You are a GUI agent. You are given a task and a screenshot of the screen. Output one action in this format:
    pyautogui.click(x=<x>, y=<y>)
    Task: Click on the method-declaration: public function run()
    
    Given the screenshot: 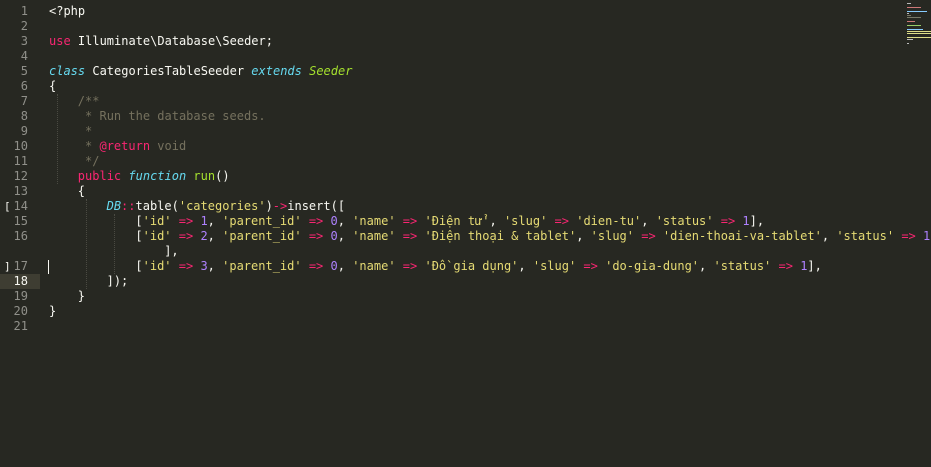 What is the action you would take?
    pyautogui.click(x=154, y=176)
    